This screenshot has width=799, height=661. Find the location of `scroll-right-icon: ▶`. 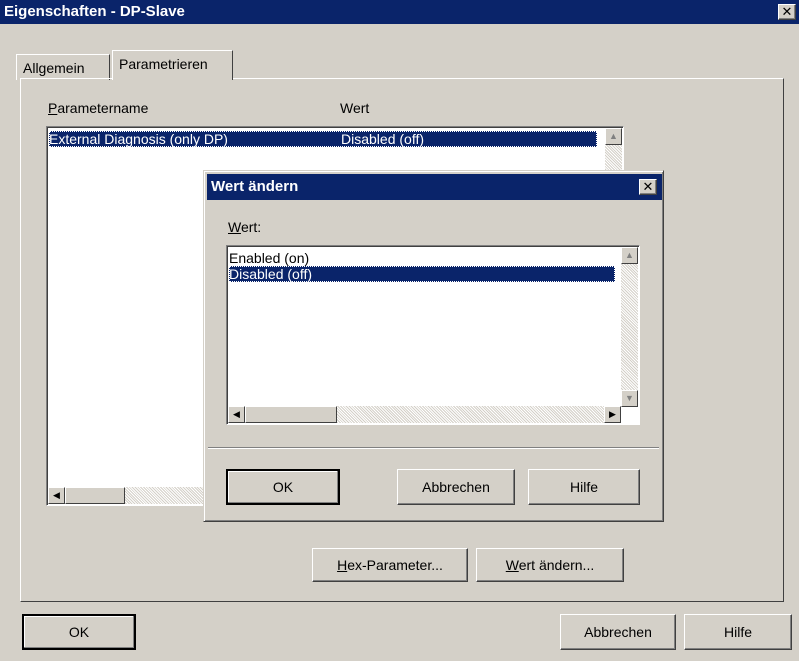

scroll-right-icon: ▶ is located at coordinates (612, 414).